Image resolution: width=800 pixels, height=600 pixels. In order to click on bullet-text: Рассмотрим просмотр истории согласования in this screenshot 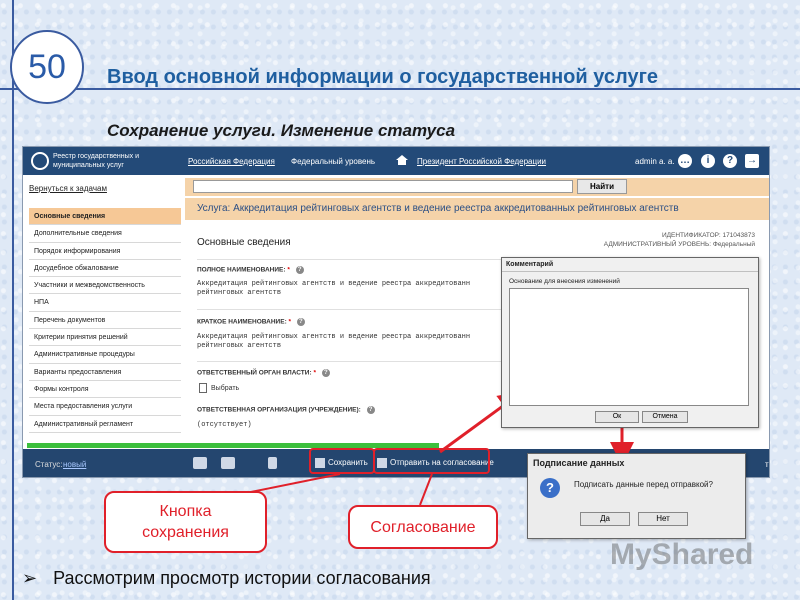, I will do `click(242, 578)`.